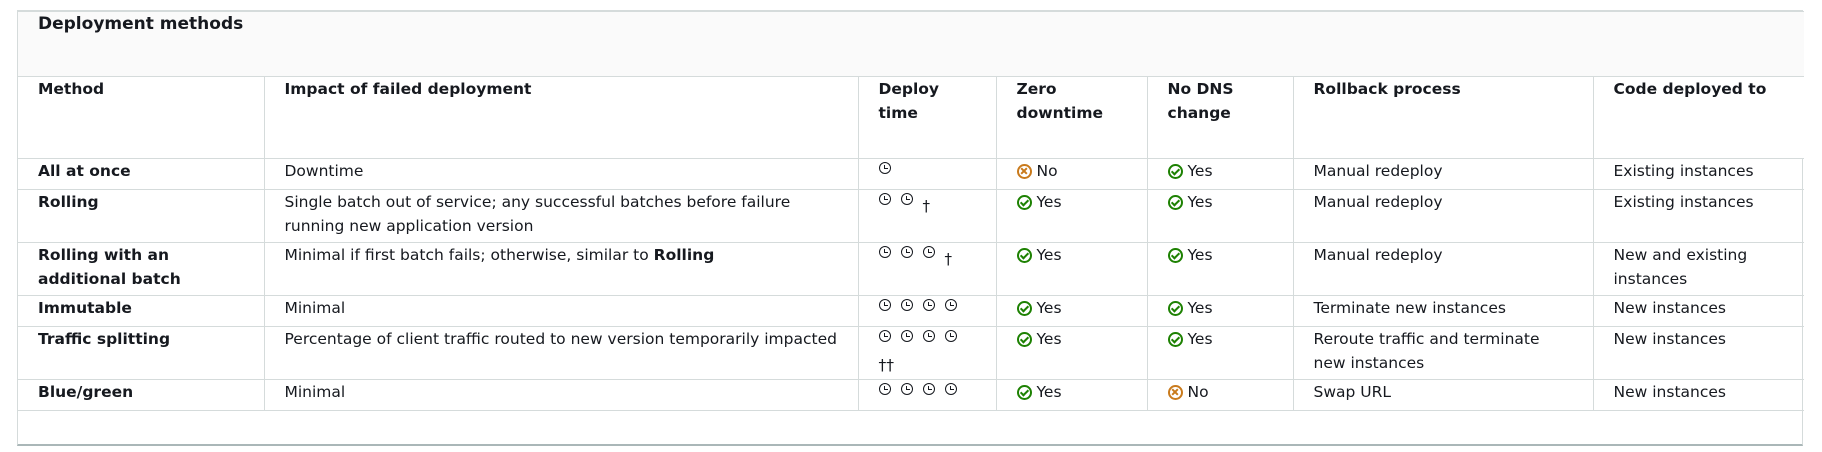 The image size is (1822, 452). Describe the element at coordinates (141, 117) in the screenshot. I see `header-method: Method` at that location.